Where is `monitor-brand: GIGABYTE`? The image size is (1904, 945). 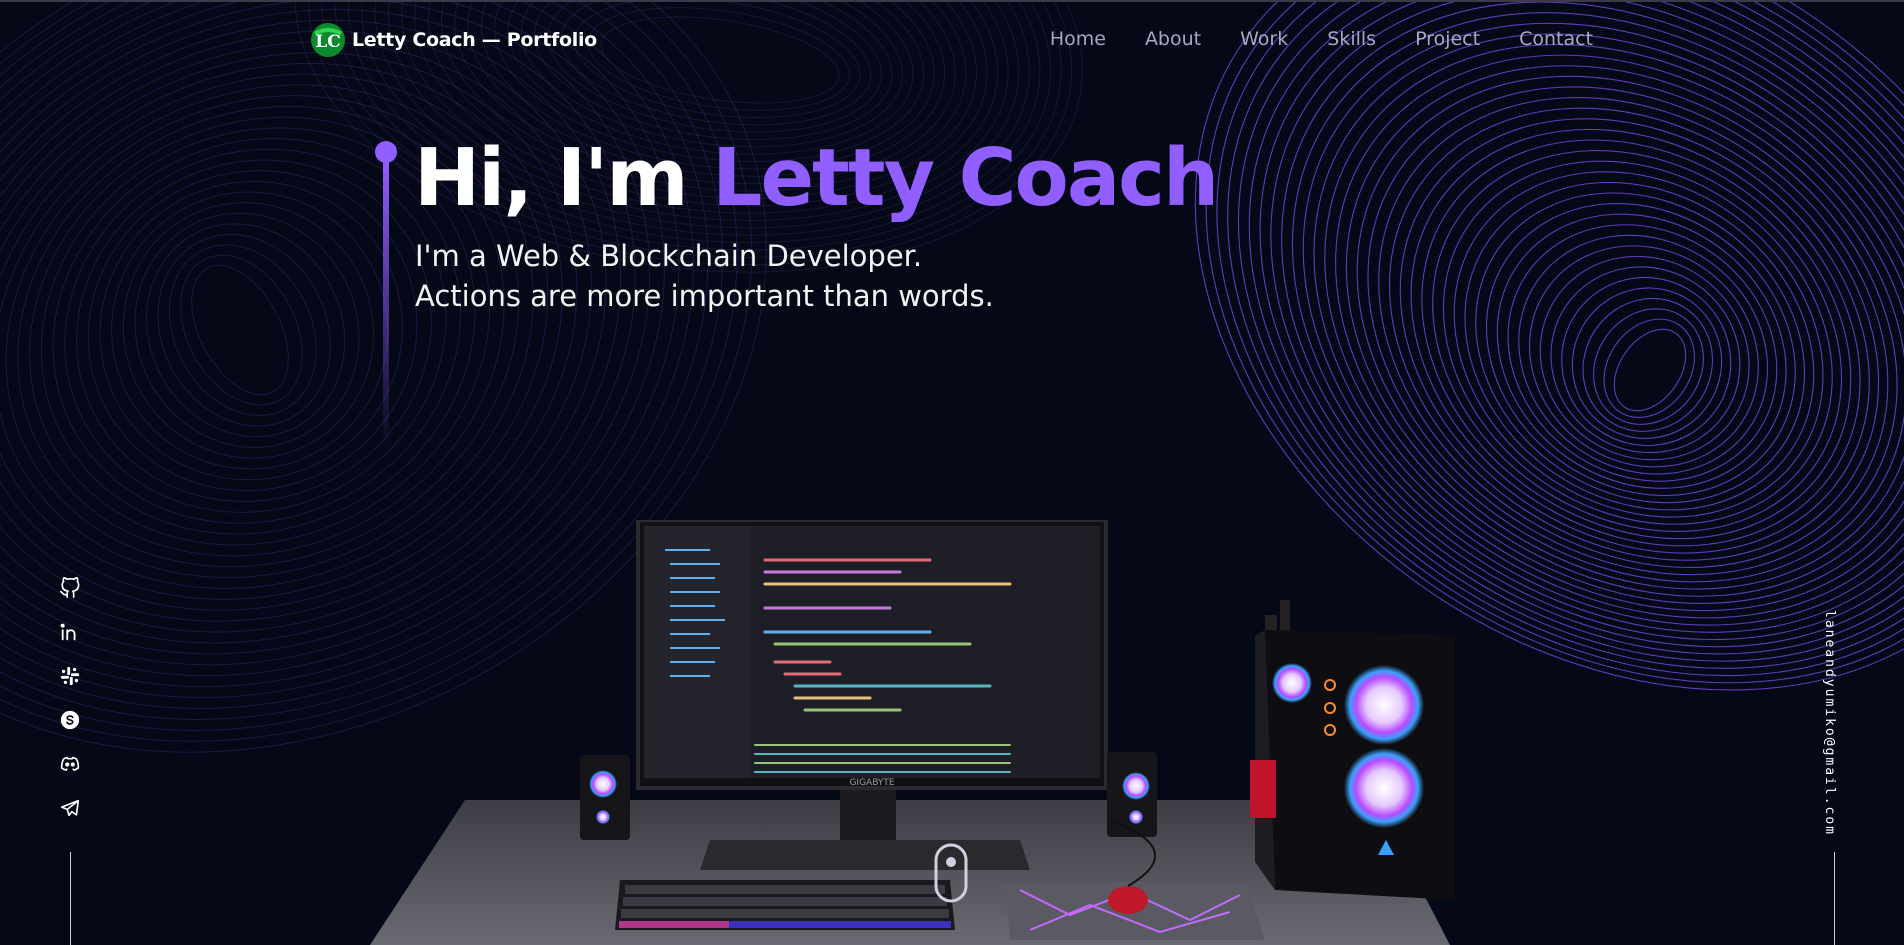
monitor-brand: GIGABYTE is located at coordinates (871, 783).